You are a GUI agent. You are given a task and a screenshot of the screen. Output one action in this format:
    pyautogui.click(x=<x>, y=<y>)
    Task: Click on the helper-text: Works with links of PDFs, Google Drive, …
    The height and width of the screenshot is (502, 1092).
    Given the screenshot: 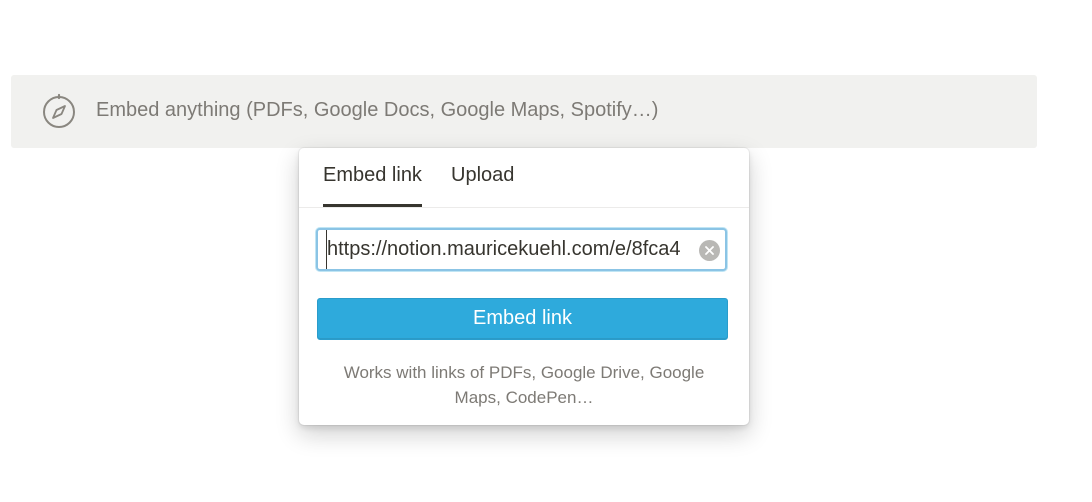 What is the action you would take?
    pyautogui.click(x=524, y=385)
    